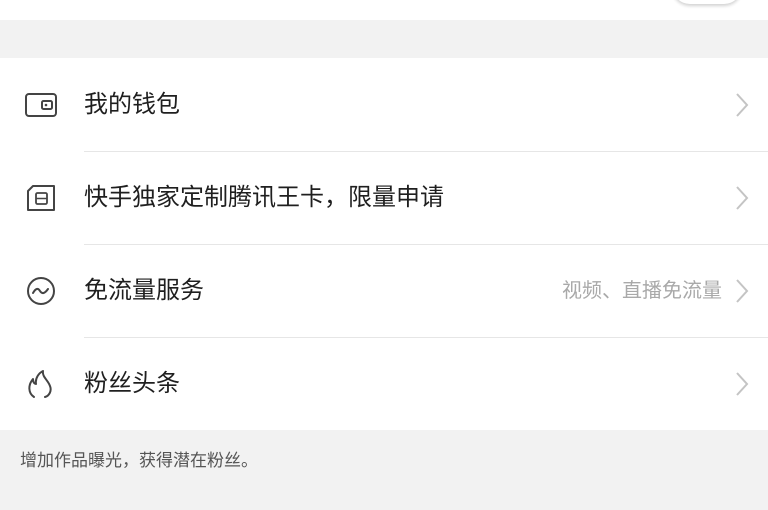 The image size is (768, 510). Describe the element at coordinates (707, 2) in the screenshot. I see `toggle-switch-edge` at that location.